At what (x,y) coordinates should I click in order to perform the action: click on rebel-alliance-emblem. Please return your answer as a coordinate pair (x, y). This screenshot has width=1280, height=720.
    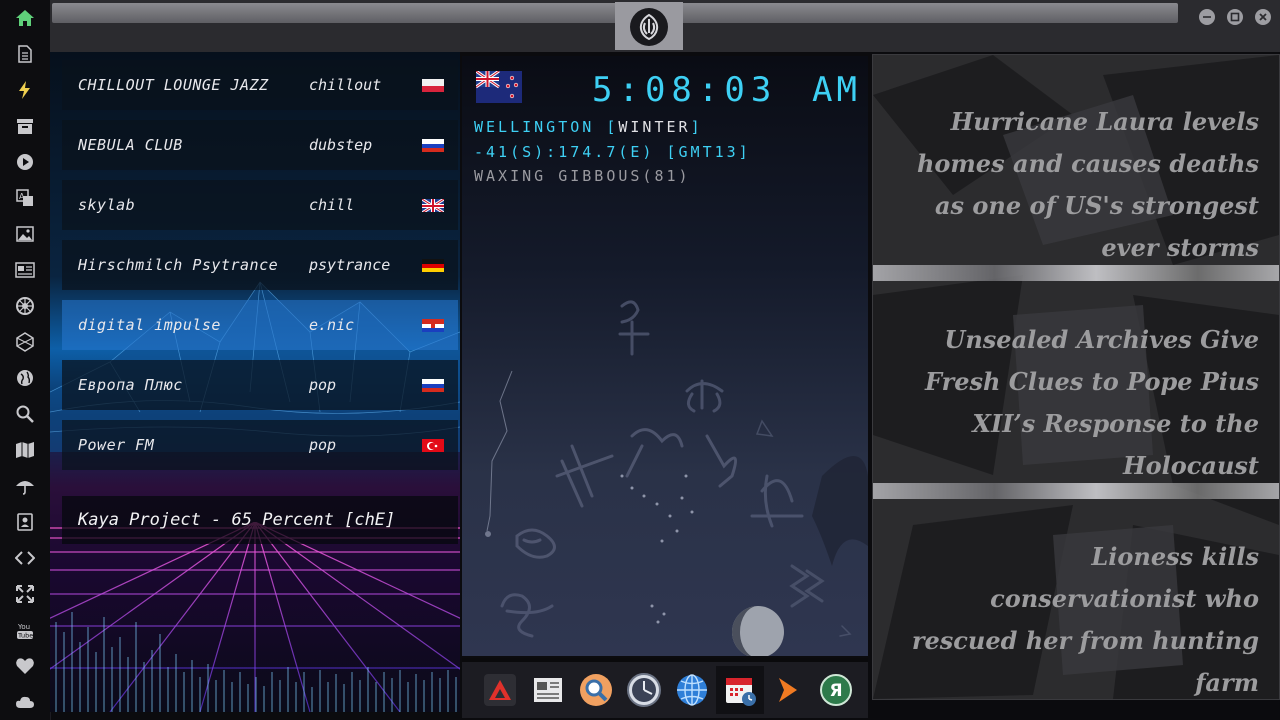
    Looking at the image, I should click on (649, 26).